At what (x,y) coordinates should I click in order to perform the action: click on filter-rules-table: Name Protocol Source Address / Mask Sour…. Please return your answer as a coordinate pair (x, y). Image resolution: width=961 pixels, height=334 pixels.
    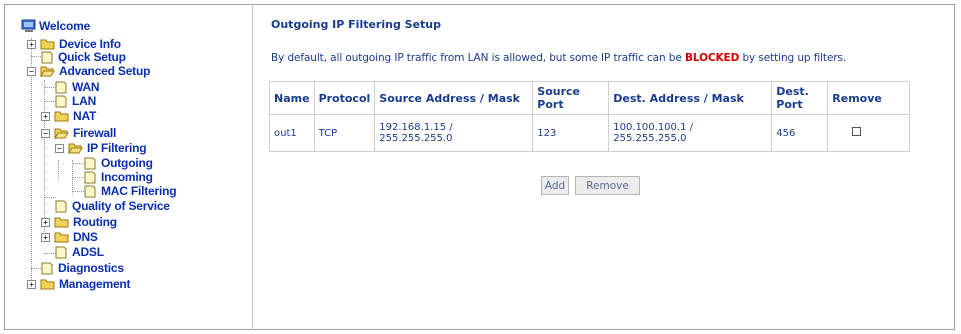
    Looking at the image, I should click on (589, 116).